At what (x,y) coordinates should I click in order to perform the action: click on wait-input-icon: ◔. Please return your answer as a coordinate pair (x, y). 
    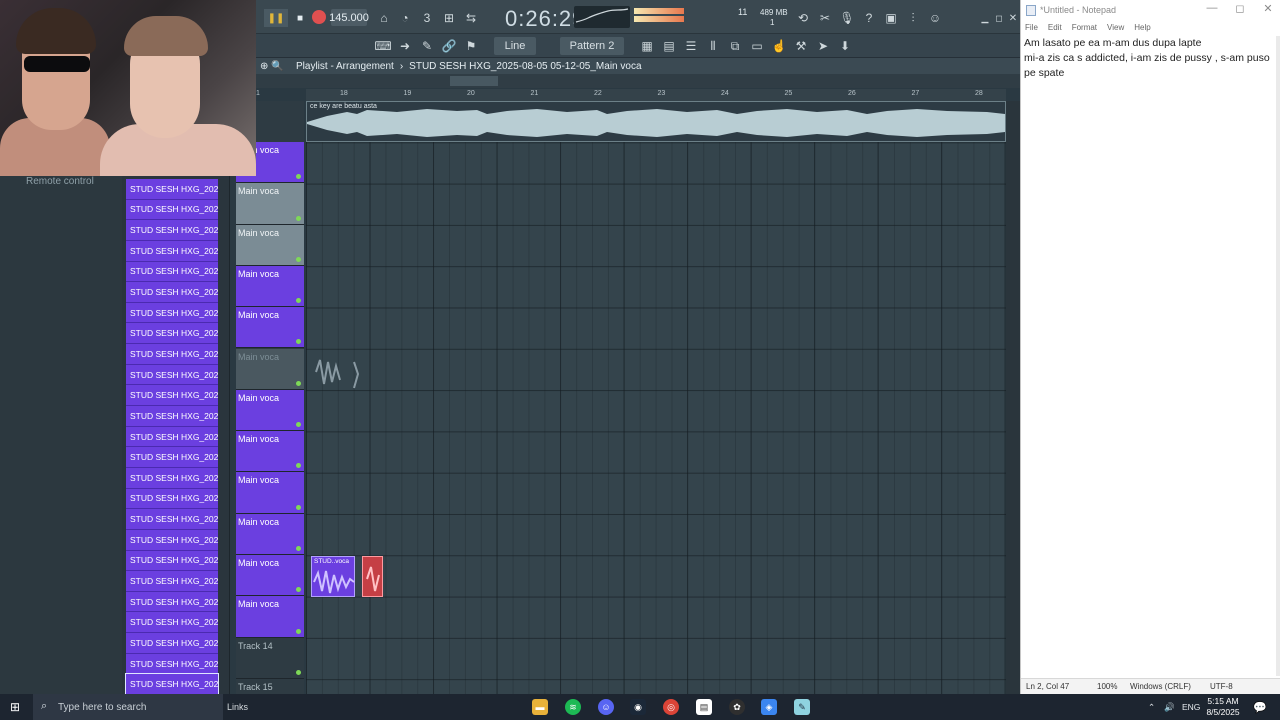
    Looking at the image, I should click on (405, 18).